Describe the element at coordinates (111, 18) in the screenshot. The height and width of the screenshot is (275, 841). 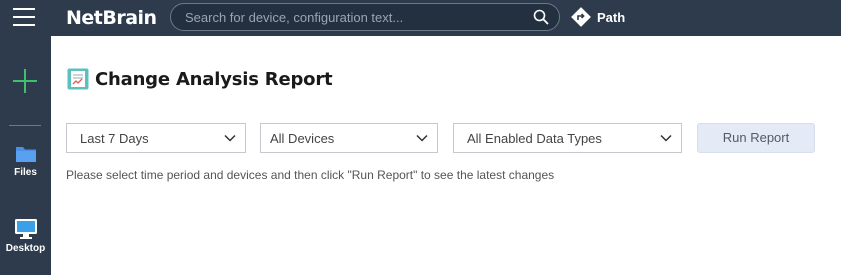
I see `netbrain-logo: NetBrain` at that location.